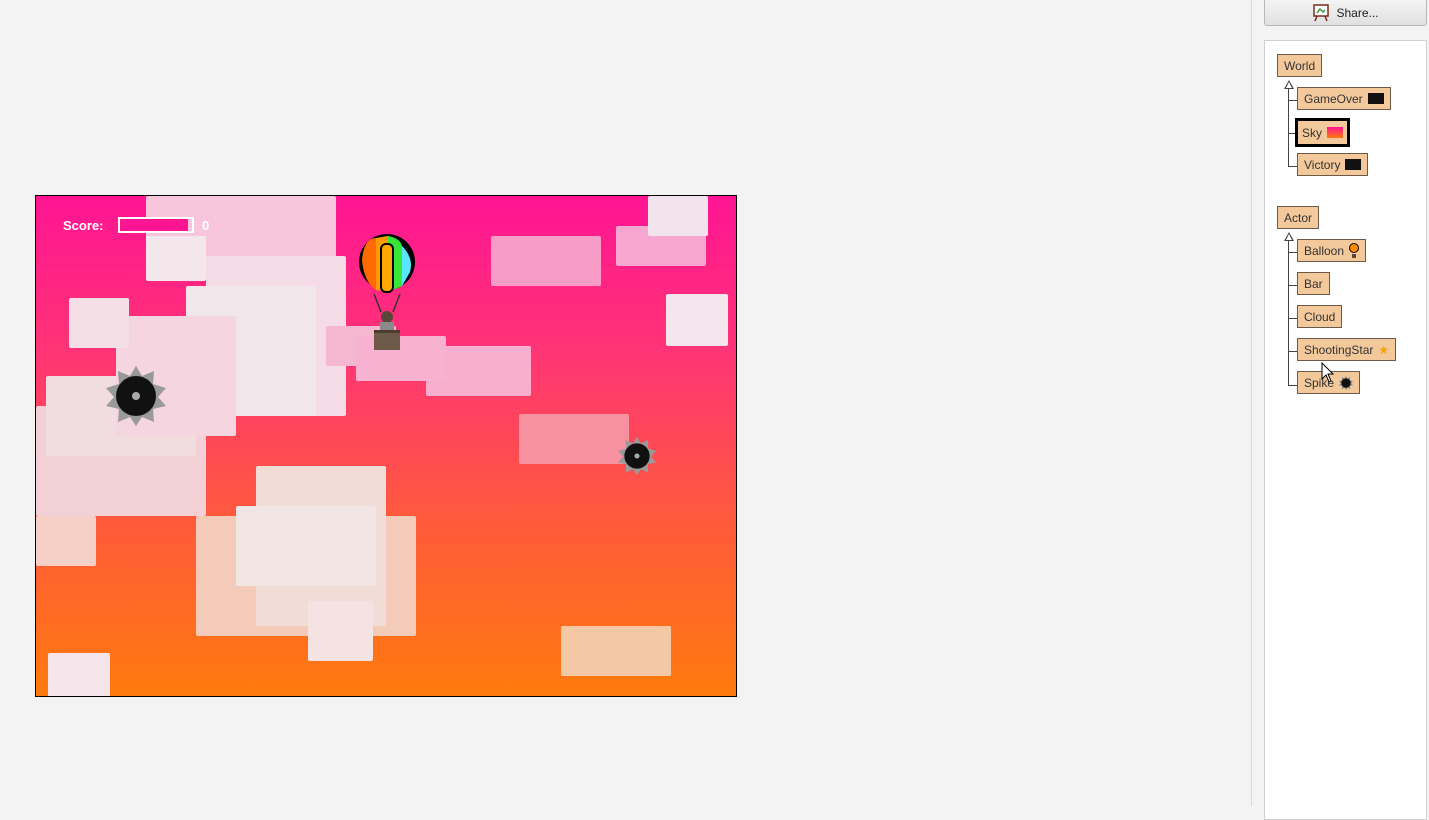 Image resolution: width=1429 pixels, height=820 pixels. I want to click on mouse-cursor-icon, so click(1328, 372).